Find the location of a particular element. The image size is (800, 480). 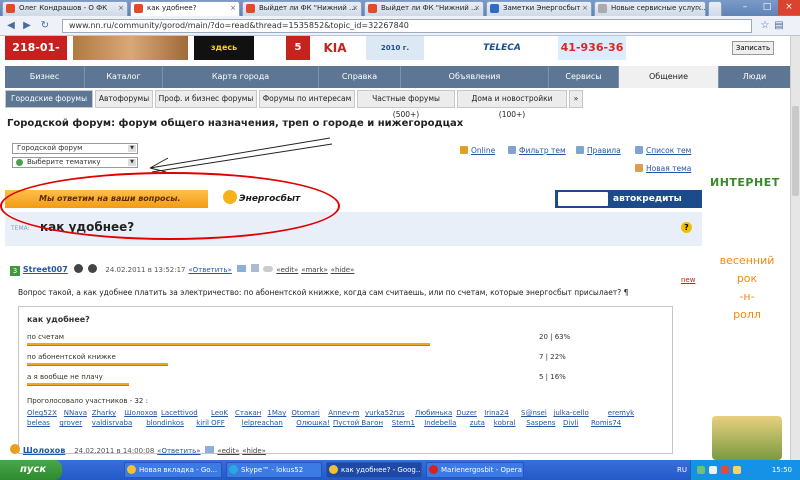

mail-icon is located at coordinates (241, 268).